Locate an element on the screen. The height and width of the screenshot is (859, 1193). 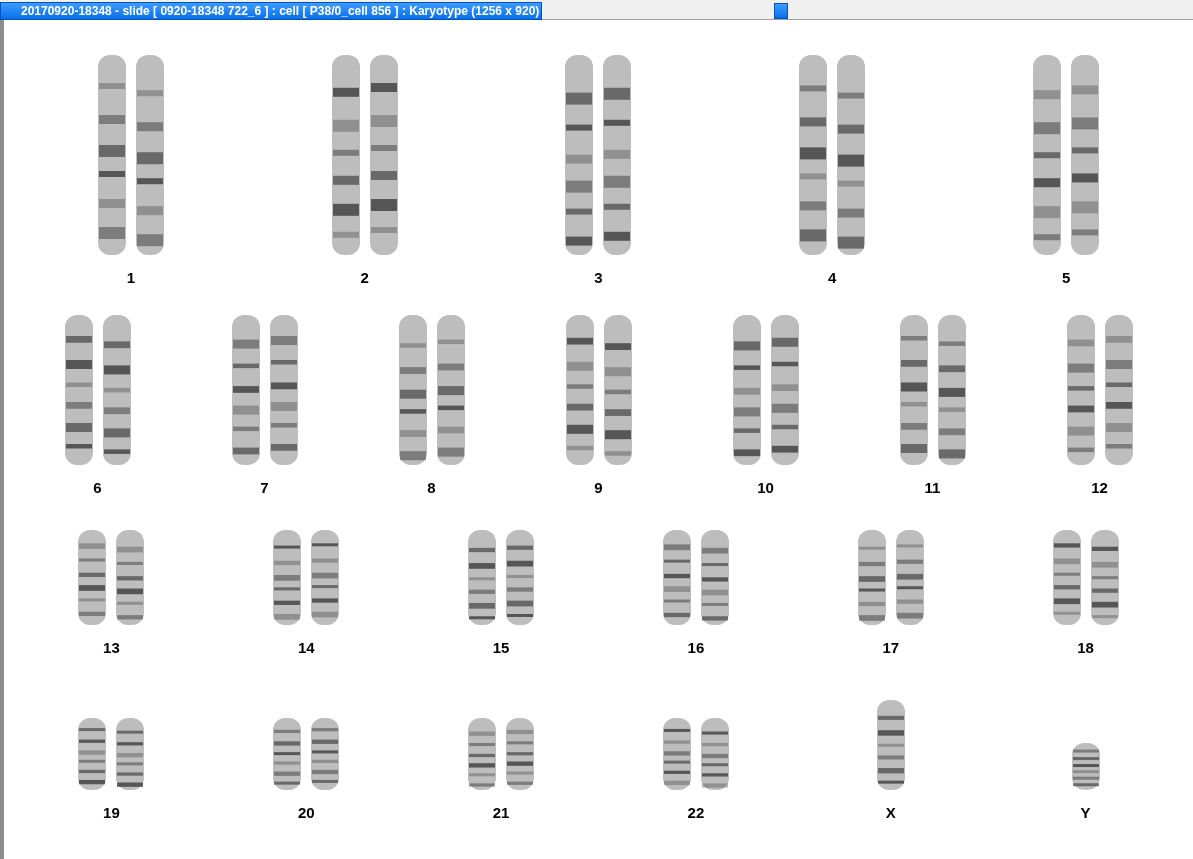
chromosome-label: 8 is located at coordinates (431, 487).